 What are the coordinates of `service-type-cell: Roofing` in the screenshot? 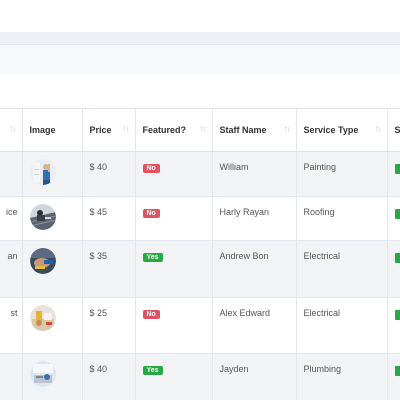 It's located at (342, 218).